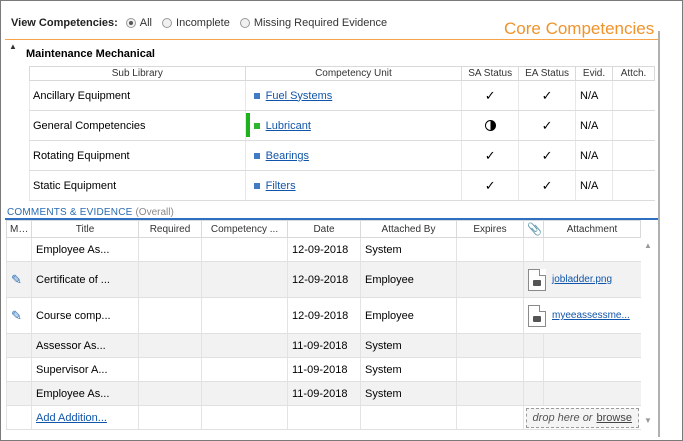 The height and width of the screenshot is (441, 683). I want to click on col-required: Required, so click(170, 229).